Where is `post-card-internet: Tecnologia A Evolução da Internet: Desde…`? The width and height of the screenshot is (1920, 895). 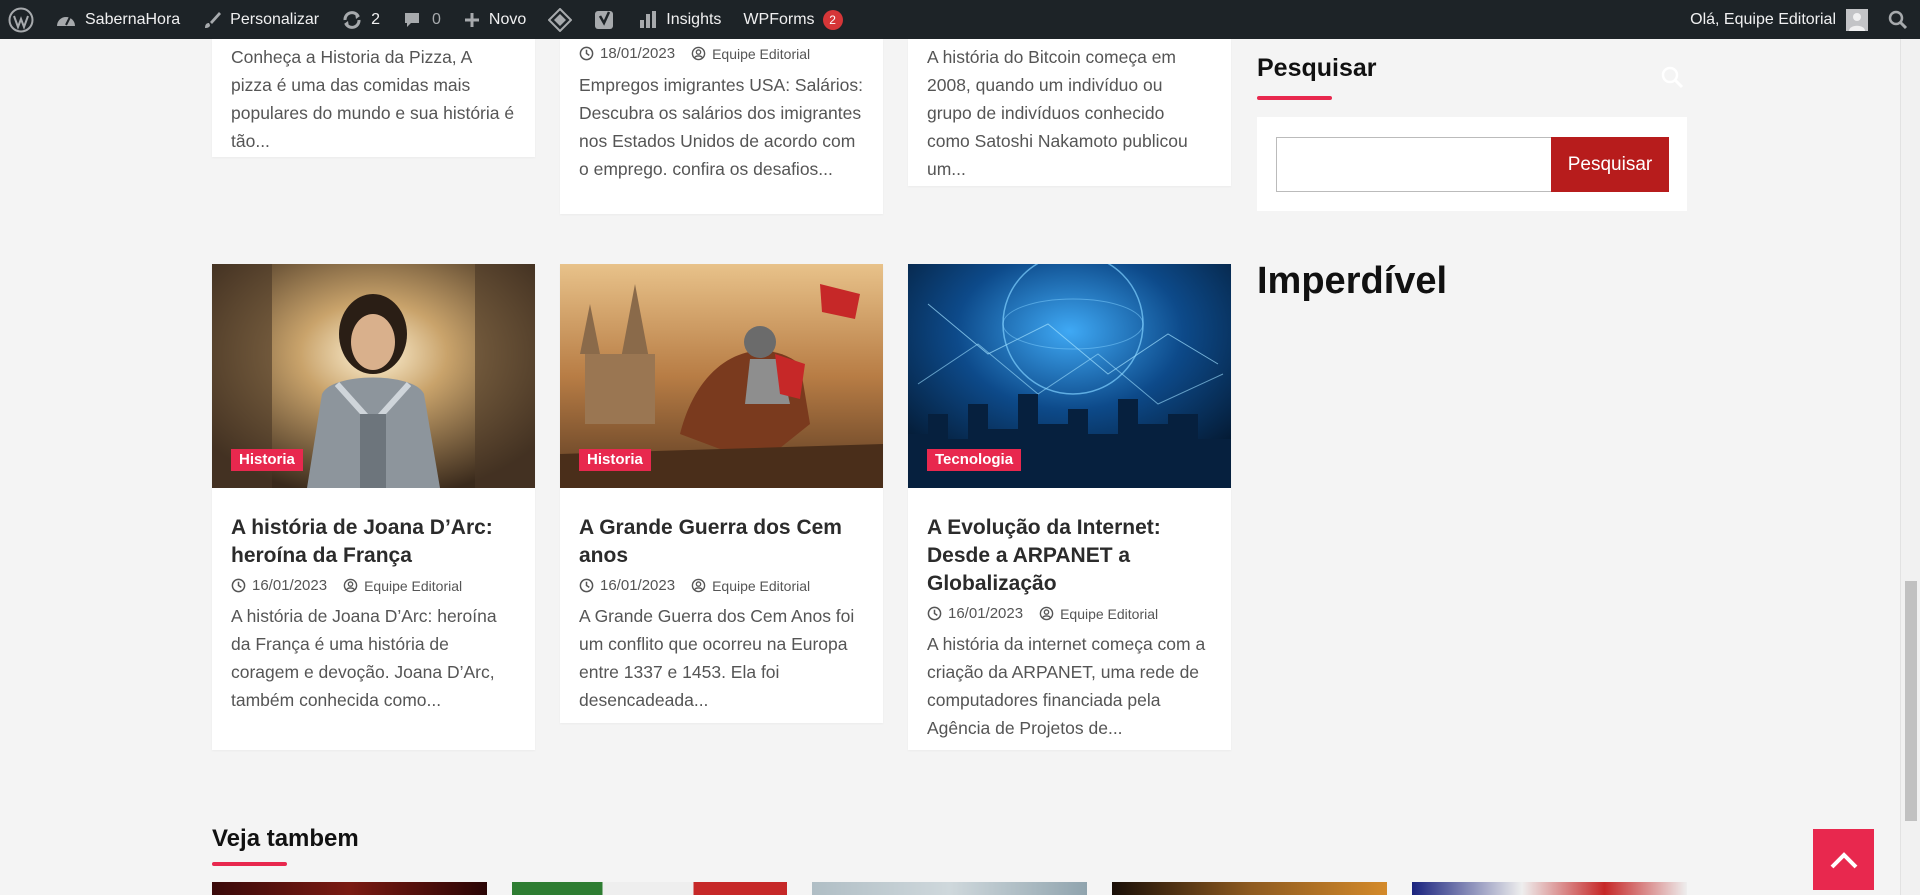 post-card-internet: Tecnologia A Evolução da Internet: Desde… is located at coordinates (1069, 507).